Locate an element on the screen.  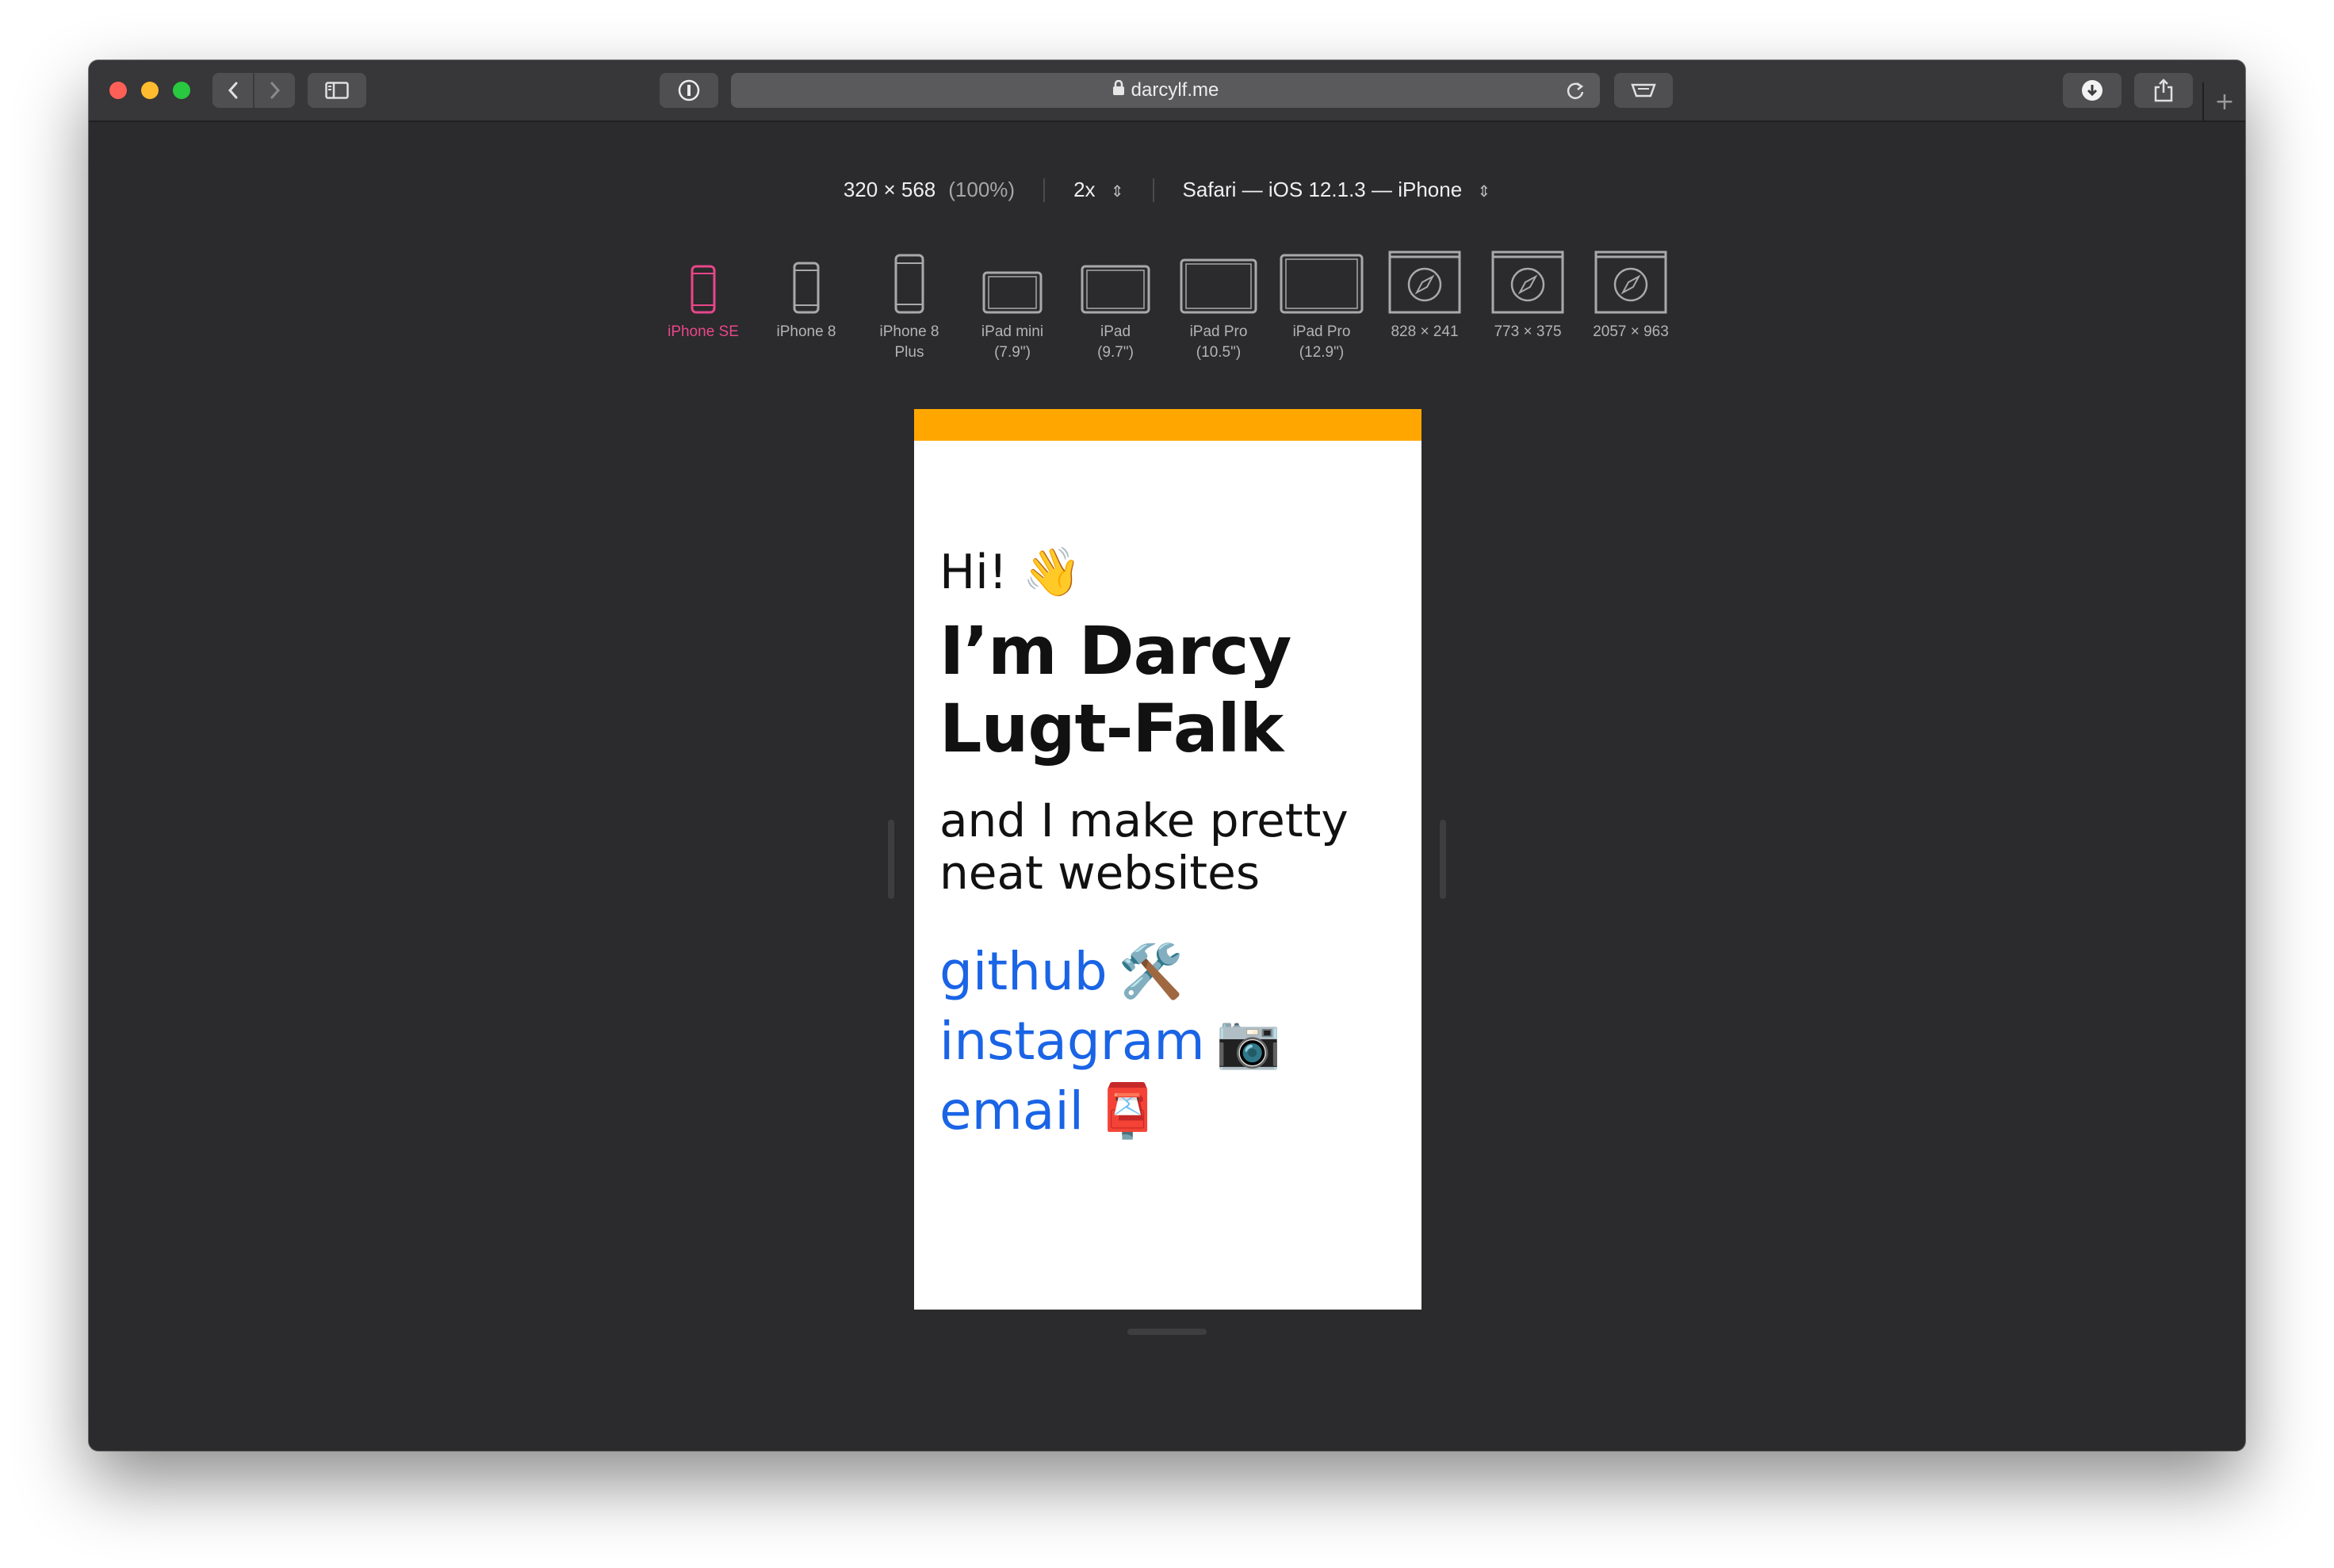
camera-icon: 📷 is located at coordinates (1248, 1041).